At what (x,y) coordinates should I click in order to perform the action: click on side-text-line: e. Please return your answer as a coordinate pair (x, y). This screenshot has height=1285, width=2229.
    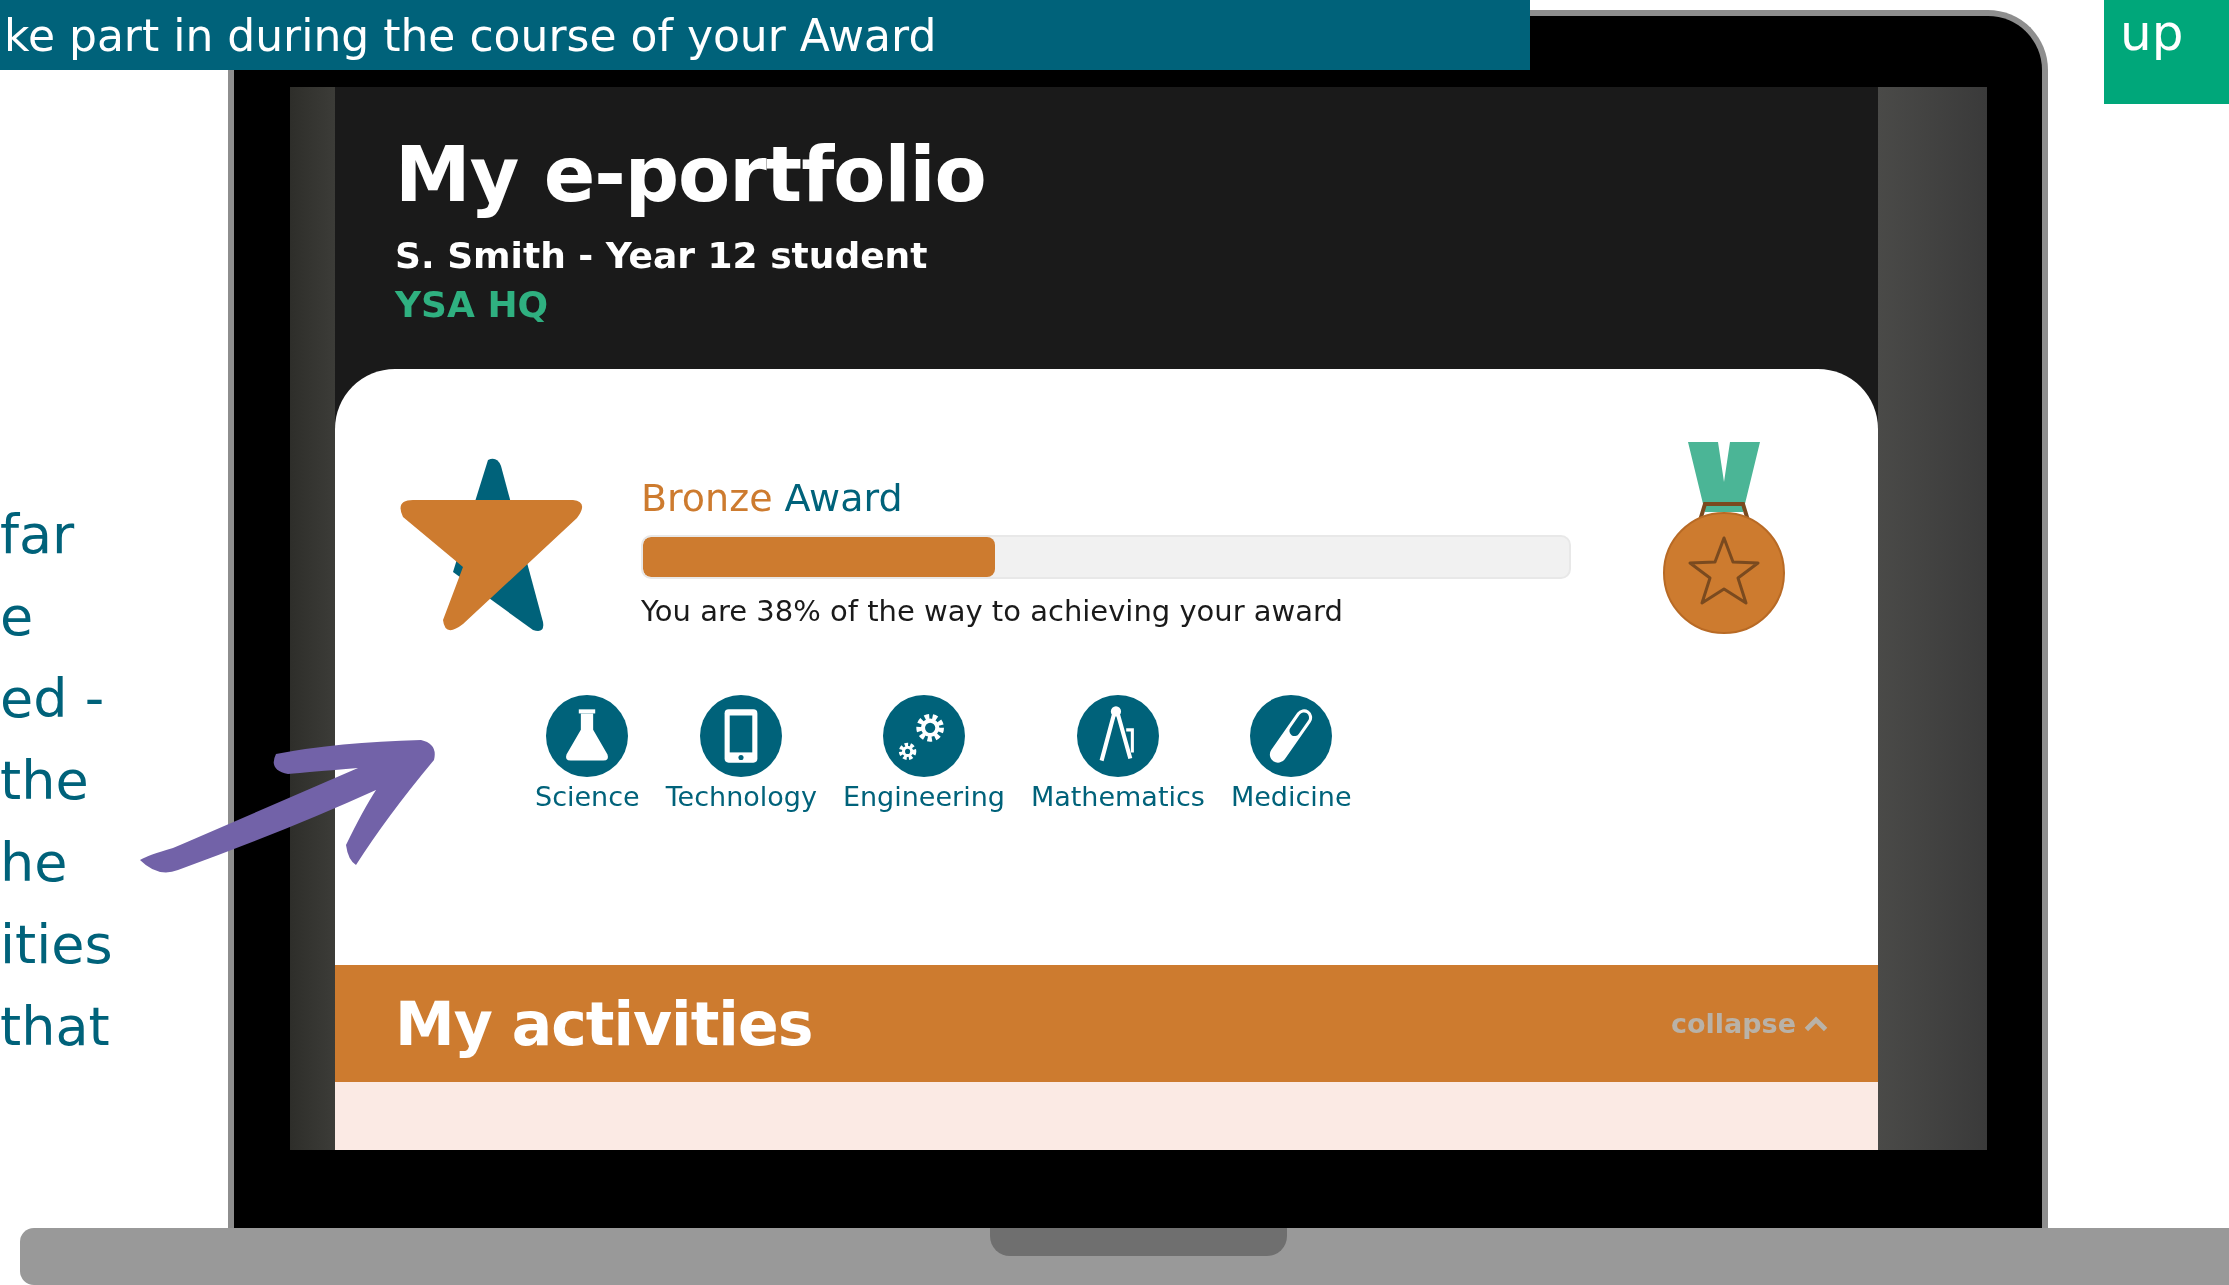
    Looking at the image, I should click on (17, 617).